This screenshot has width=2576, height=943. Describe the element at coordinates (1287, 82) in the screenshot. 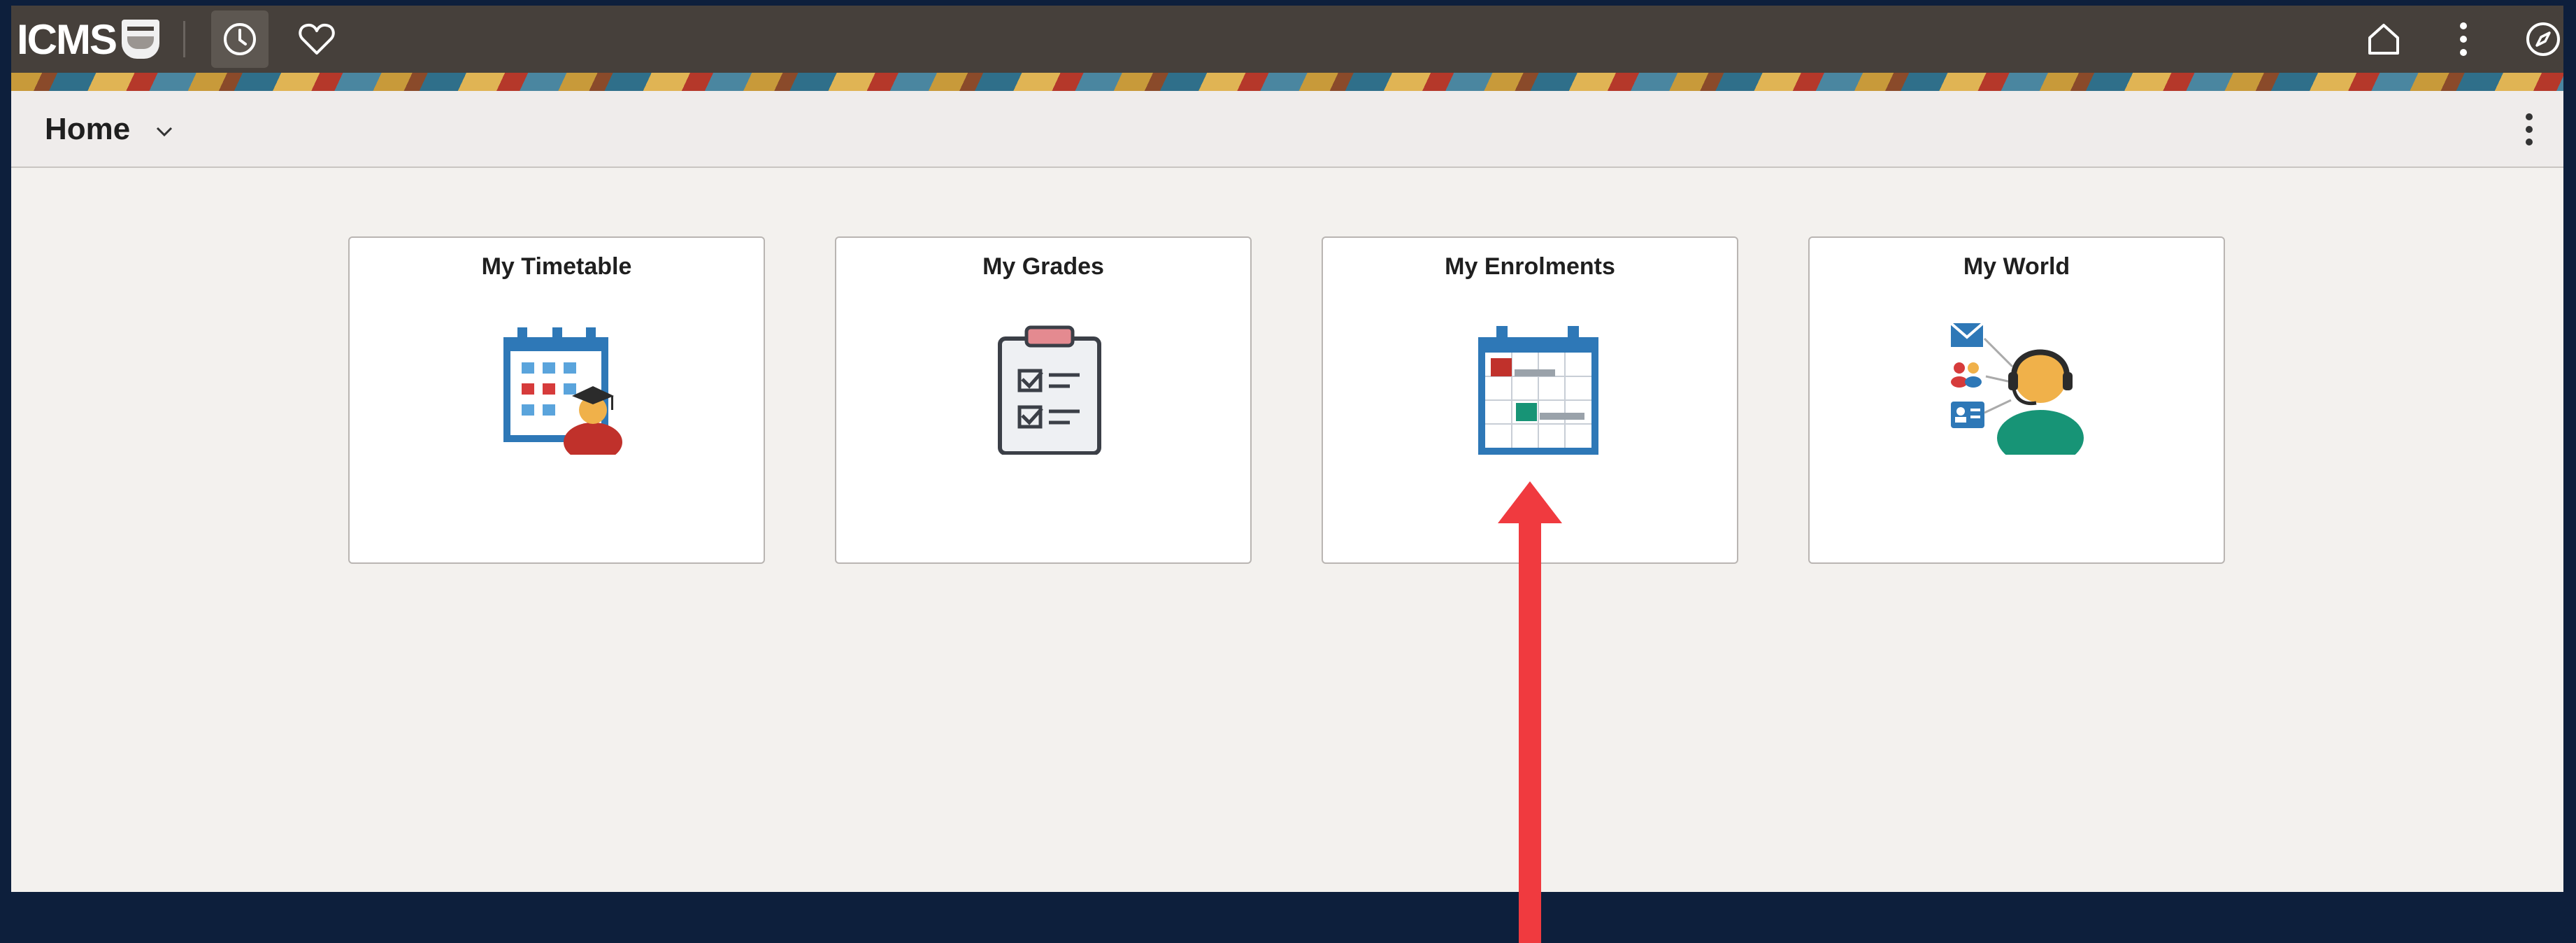

I see `decorative-banner` at that location.